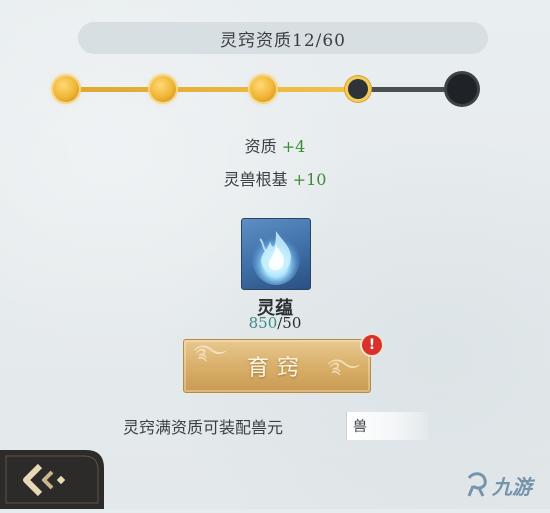 The image size is (550, 513). I want to click on back-button, so click(52, 479).